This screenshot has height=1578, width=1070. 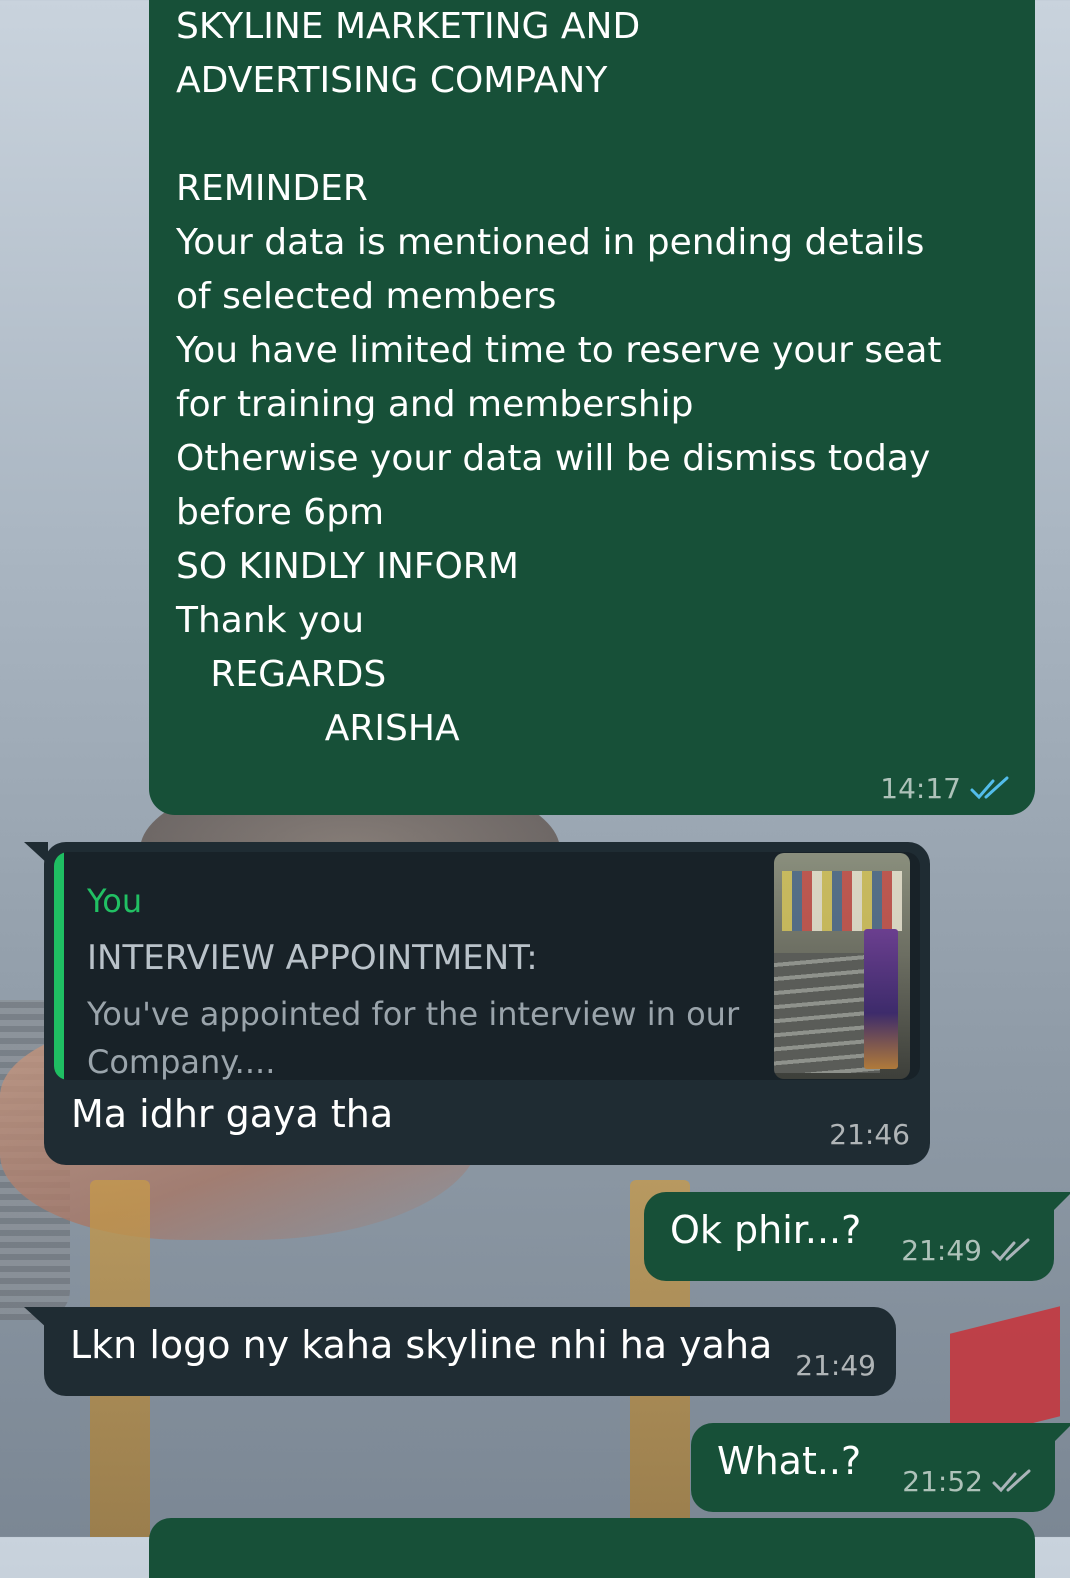 What do you see at coordinates (421, 1345) in the screenshot?
I see `message-text: Lkn logo ny kaha skyline nhi ha yaha` at bounding box center [421, 1345].